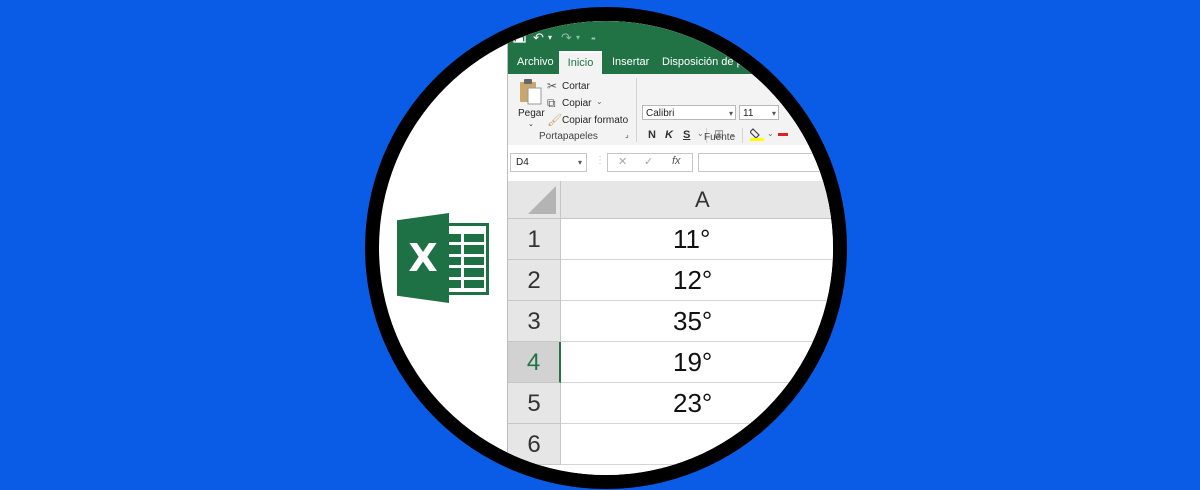 Image resolution: width=1200 pixels, height=490 pixels. Describe the element at coordinates (578, 41) in the screenshot. I see `redo-dropdown-icon: ▾` at that location.